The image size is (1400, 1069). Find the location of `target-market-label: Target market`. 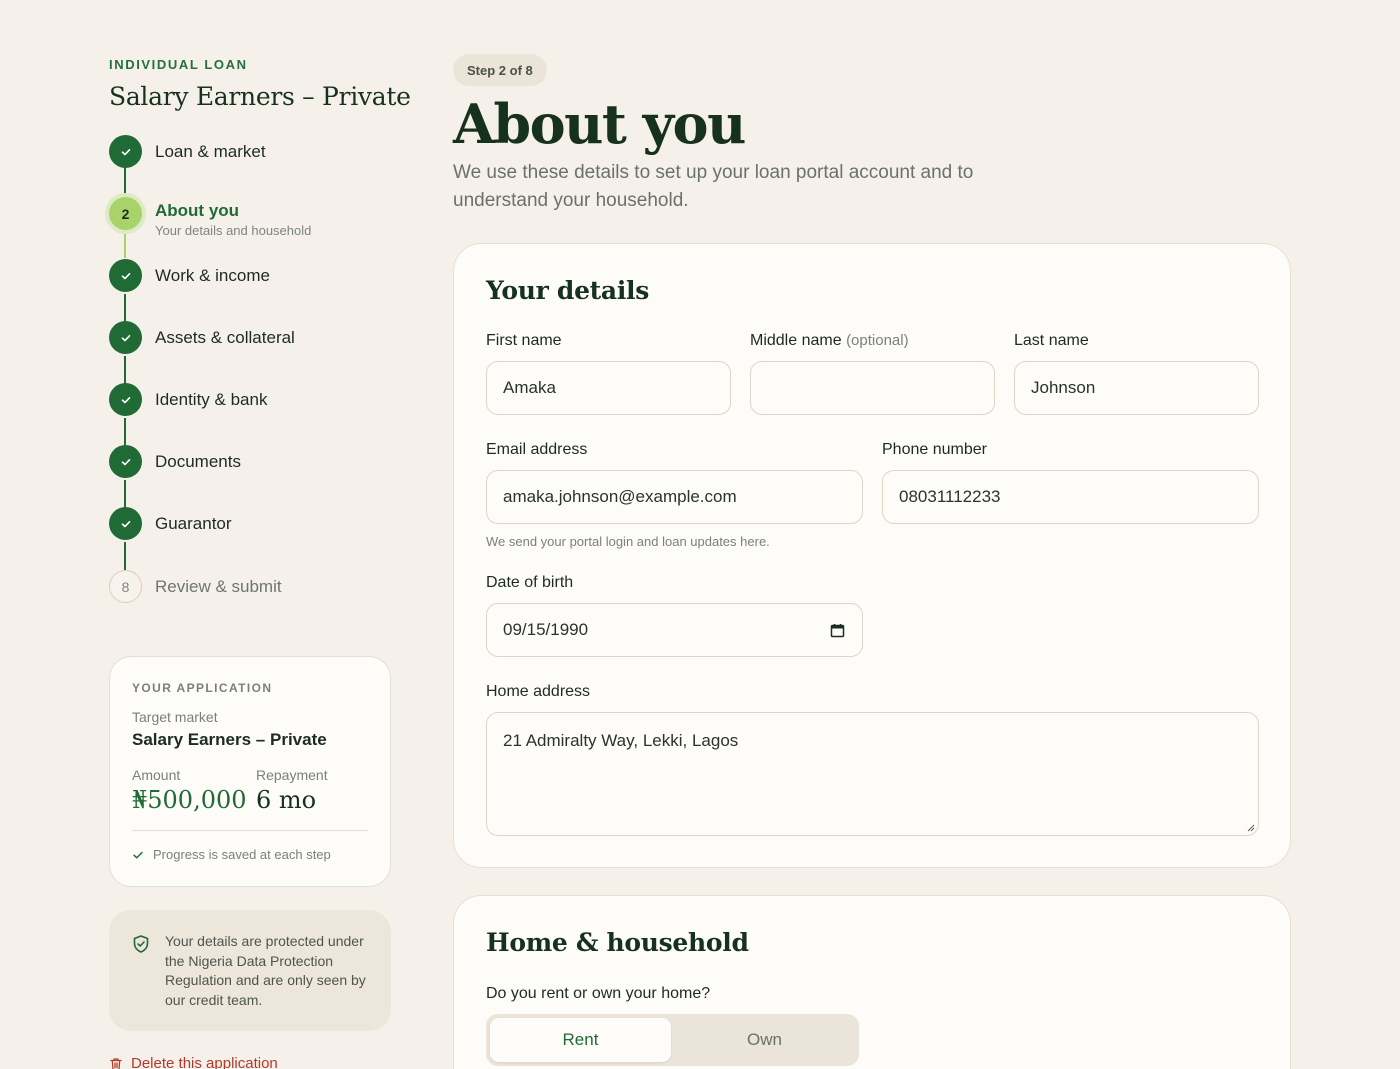

target-market-label: Target market is located at coordinates (175, 717).